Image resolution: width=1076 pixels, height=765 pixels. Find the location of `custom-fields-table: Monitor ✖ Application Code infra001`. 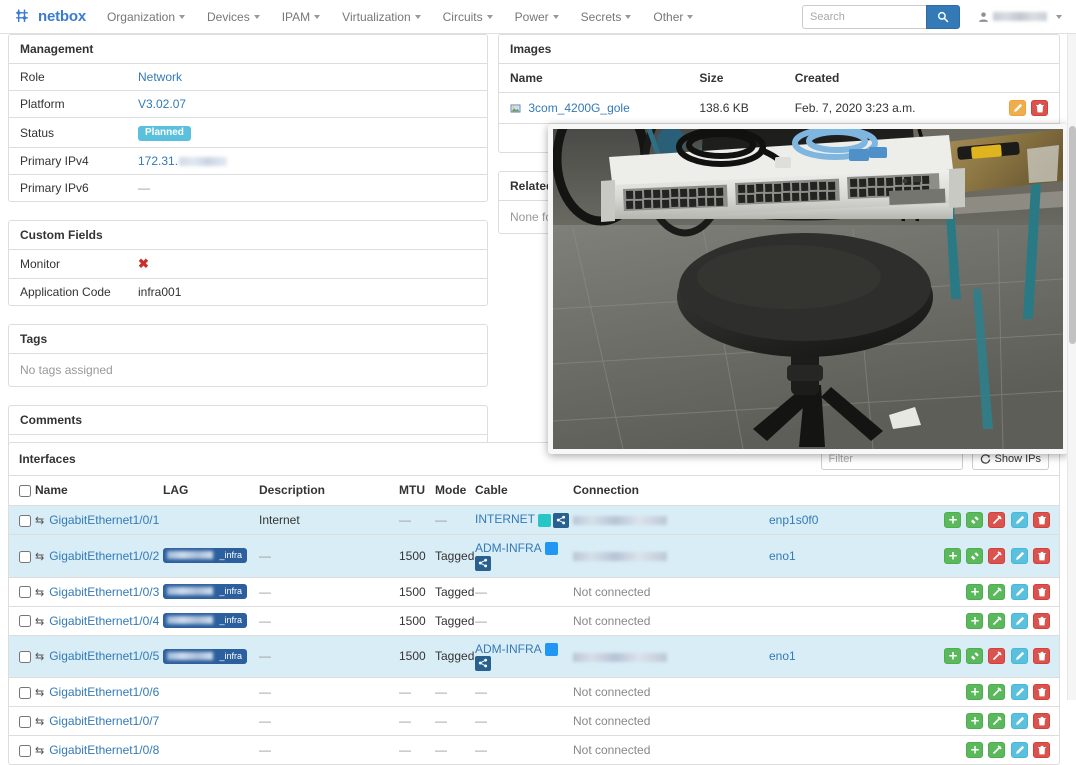

custom-fields-table: Monitor ✖ Application Code infra001 is located at coordinates (248, 277).